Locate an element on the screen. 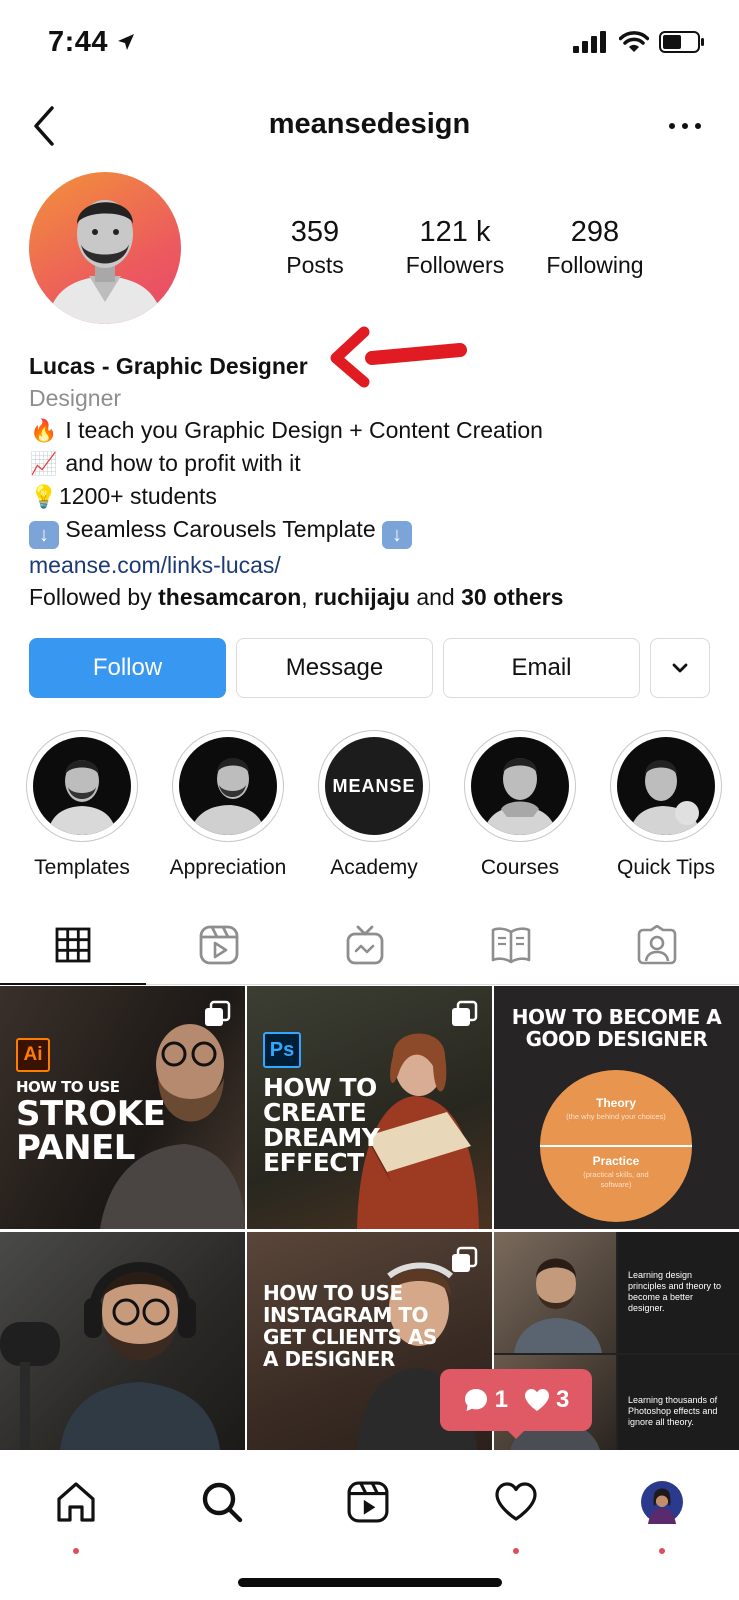 The height and width of the screenshot is (1600, 739). highlight-label: Quick Tips is located at coordinates (666, 867).